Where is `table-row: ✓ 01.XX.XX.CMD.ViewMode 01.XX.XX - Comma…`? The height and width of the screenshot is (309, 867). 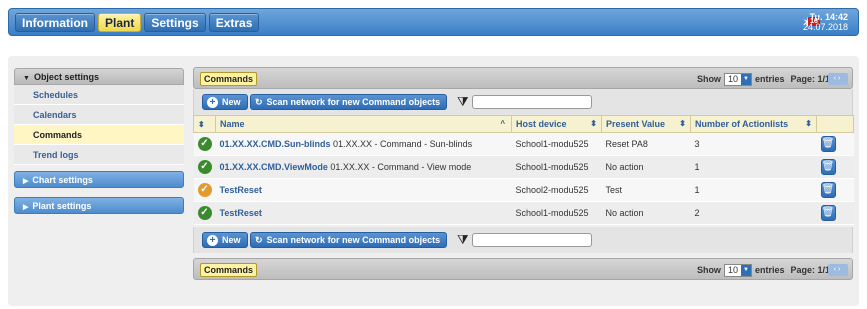
table-row: ✓ 01.XX.XX.CMD.ViewMode 01.XX.XX - Comma… is located at coordinates (523, 167).